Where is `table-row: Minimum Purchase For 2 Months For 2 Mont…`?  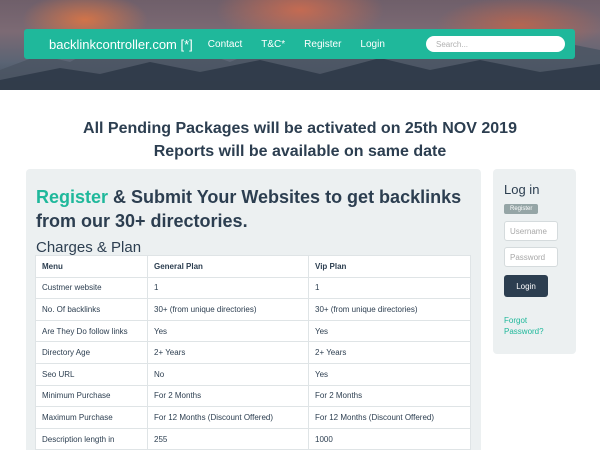 table-row: Minimum Purchase For 2 Months For 2 Mont… is located at coordinates (253, 396).